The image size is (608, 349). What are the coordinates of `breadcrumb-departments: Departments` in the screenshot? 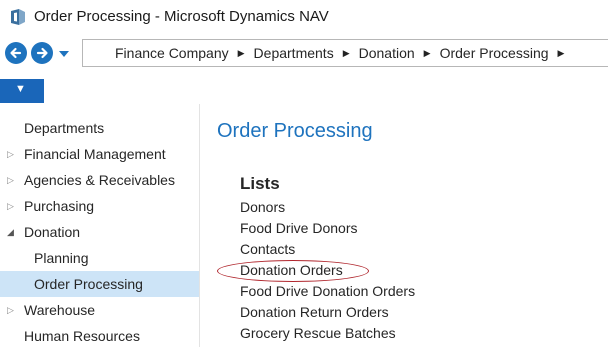 It's located at (294, 53).